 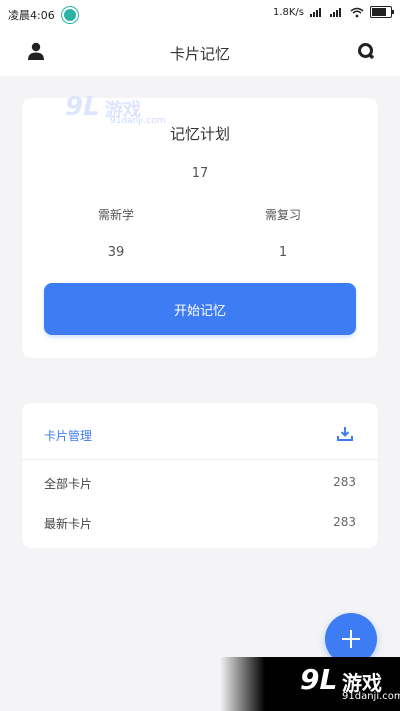 What do you see at coordinates (344, 482) in the screenshot?
I see `all-cards-count: 283` at bounding box center [344, 482].